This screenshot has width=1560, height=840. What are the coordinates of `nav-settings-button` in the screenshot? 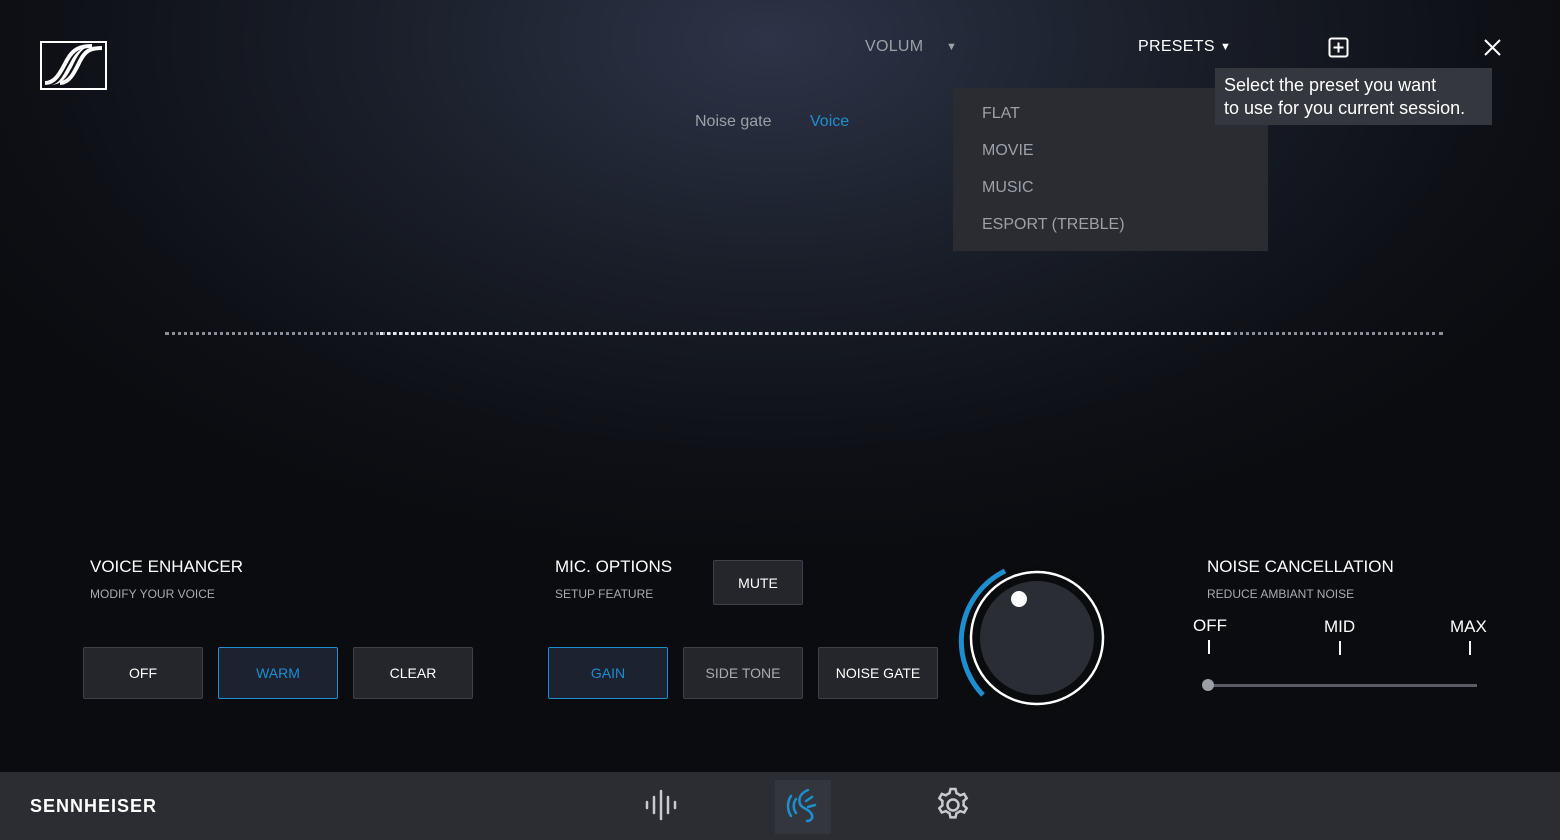 It's located at (953, 807).